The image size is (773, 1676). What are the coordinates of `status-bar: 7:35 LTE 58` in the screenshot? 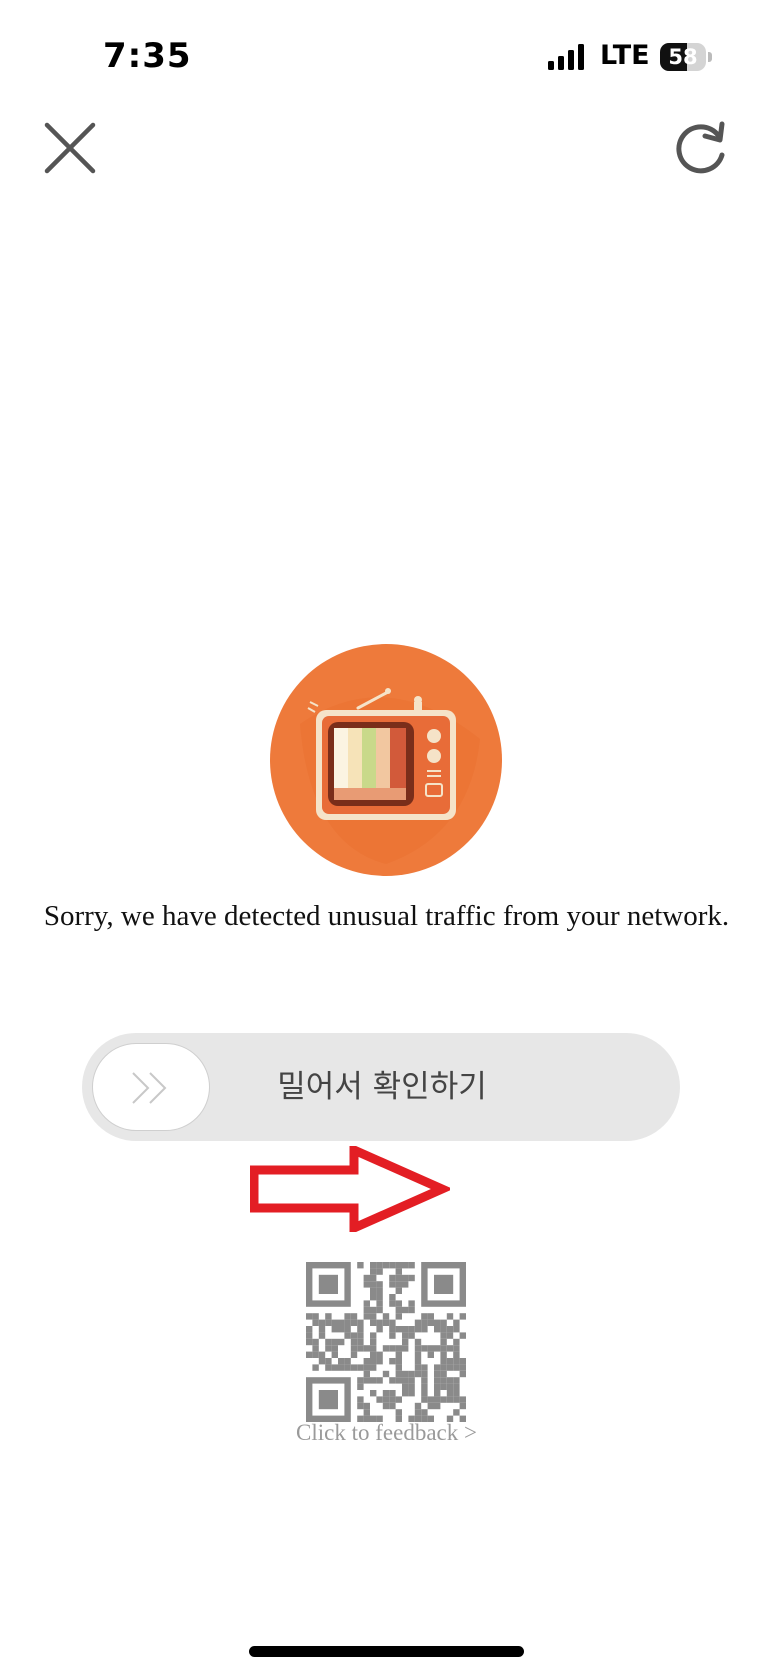 It's located at (386, 55).